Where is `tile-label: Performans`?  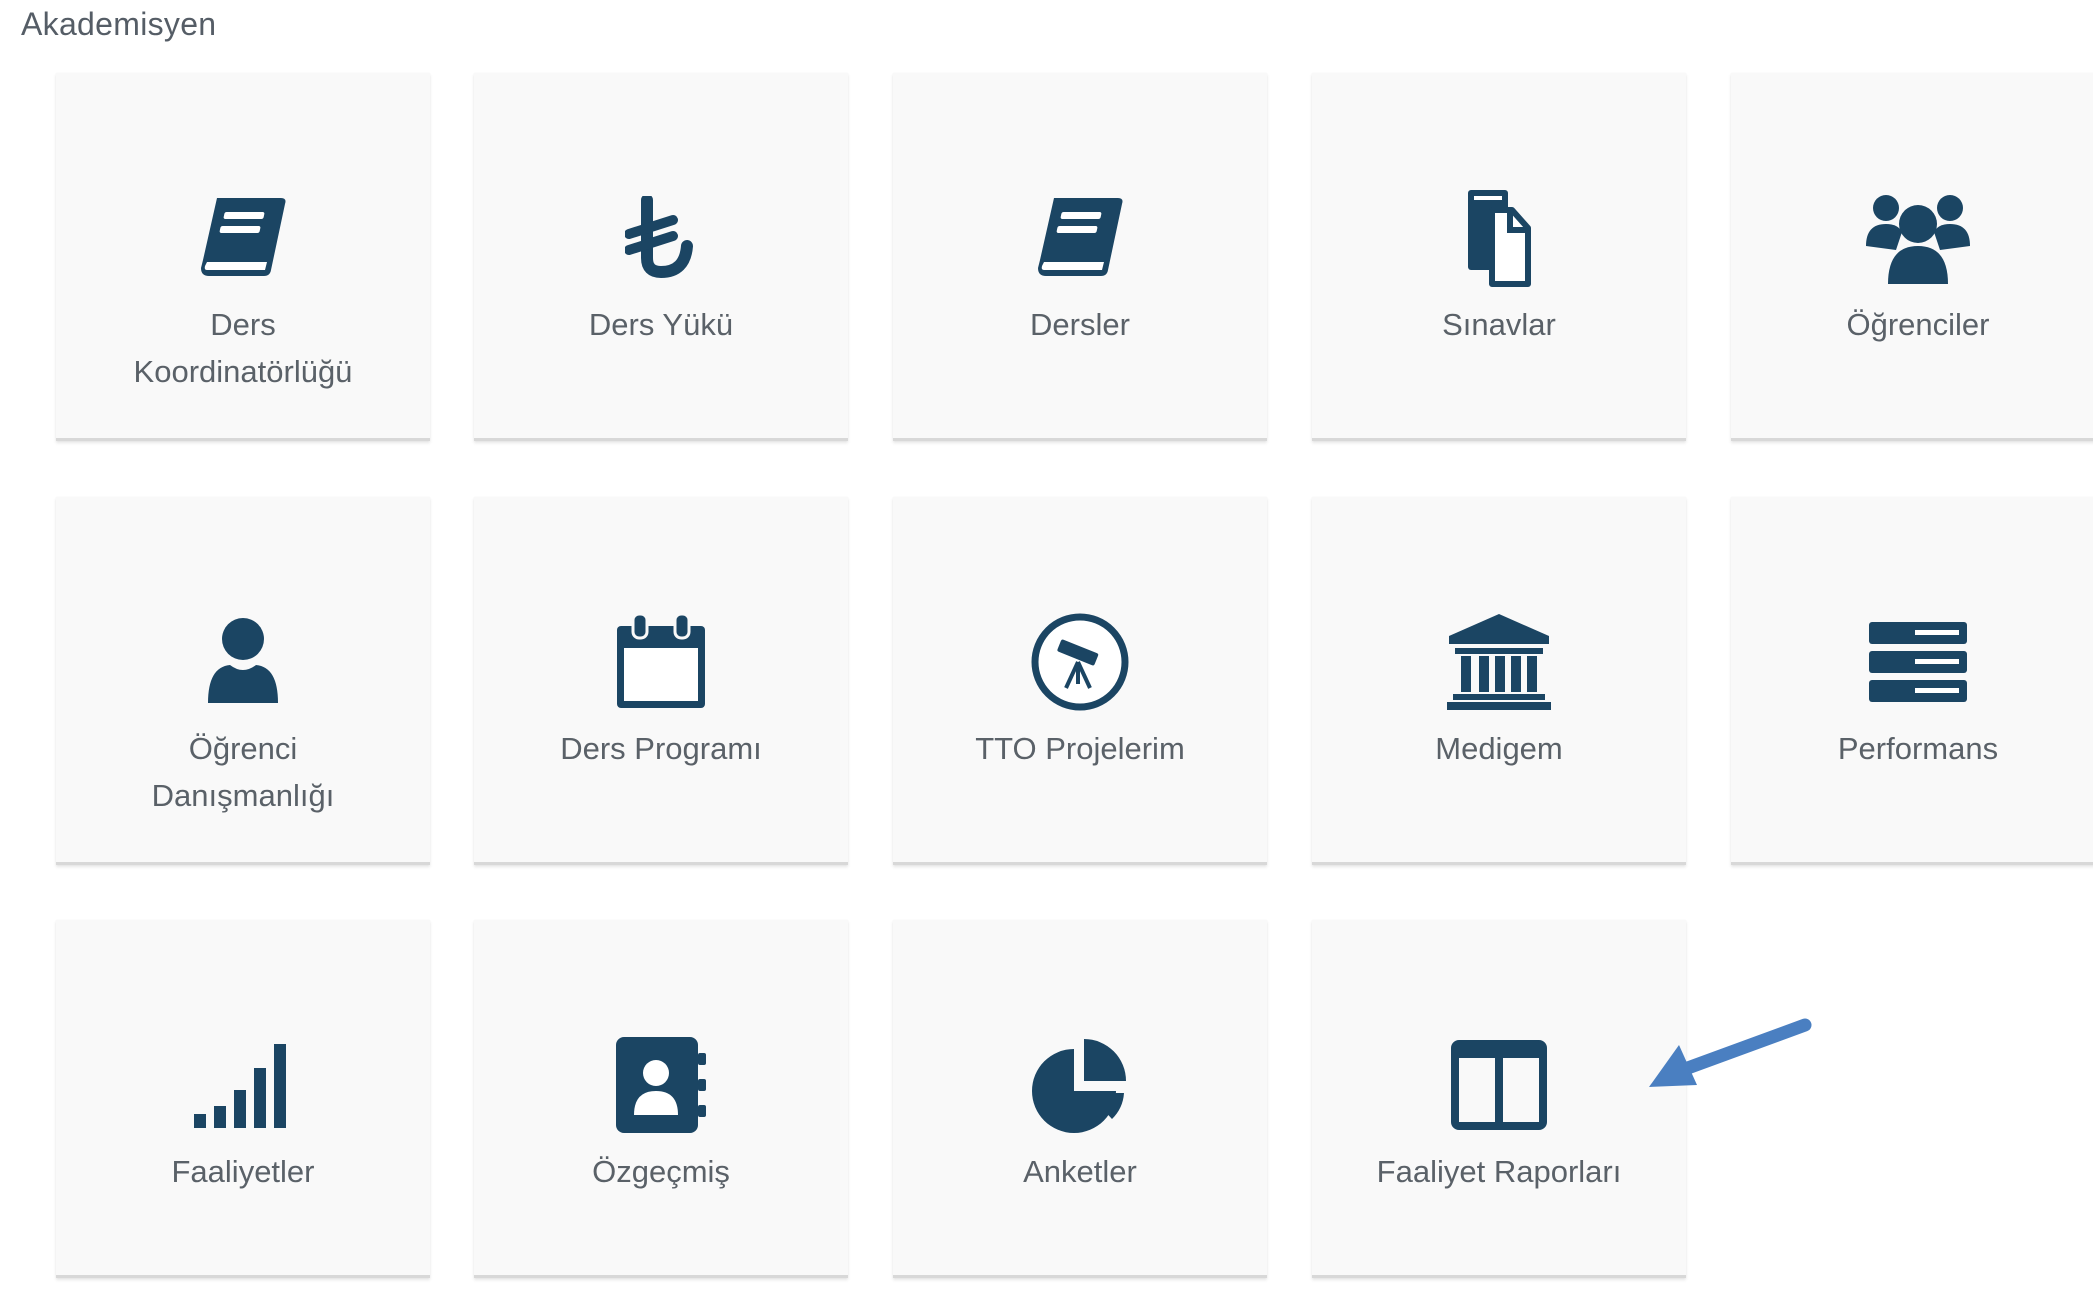 tile-label: Performans is located at coordinates (1918, 748).